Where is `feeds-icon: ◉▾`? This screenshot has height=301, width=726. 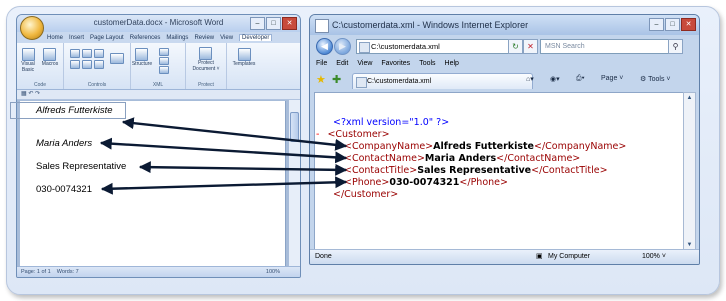
feeds-icon: ◉▾ is located at coordinates (555, 79).